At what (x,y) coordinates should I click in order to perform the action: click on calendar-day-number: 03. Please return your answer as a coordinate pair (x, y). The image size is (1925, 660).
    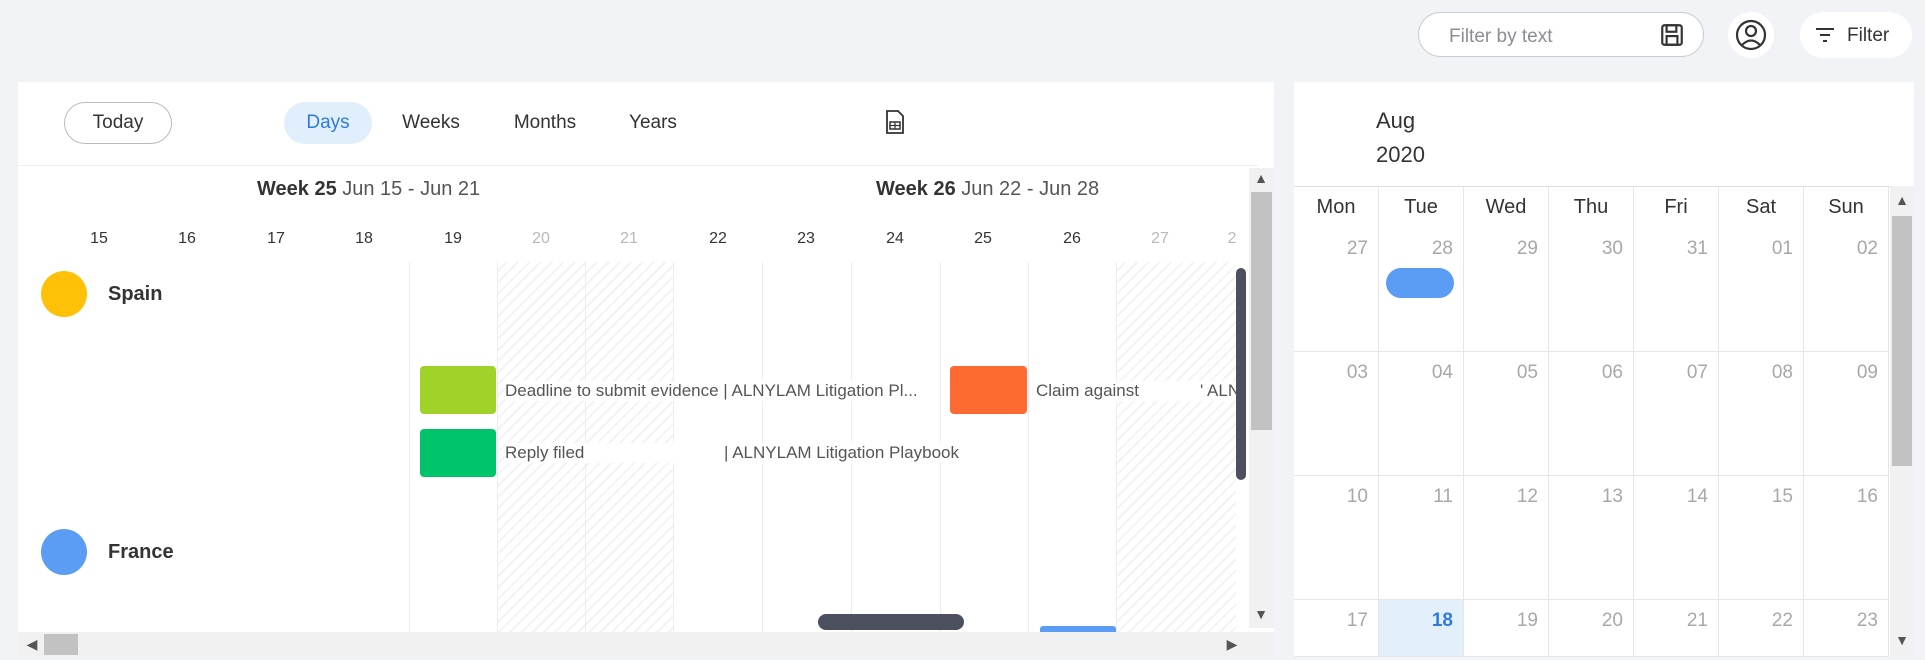
    Looking at the image, I should click on (1357, 372).